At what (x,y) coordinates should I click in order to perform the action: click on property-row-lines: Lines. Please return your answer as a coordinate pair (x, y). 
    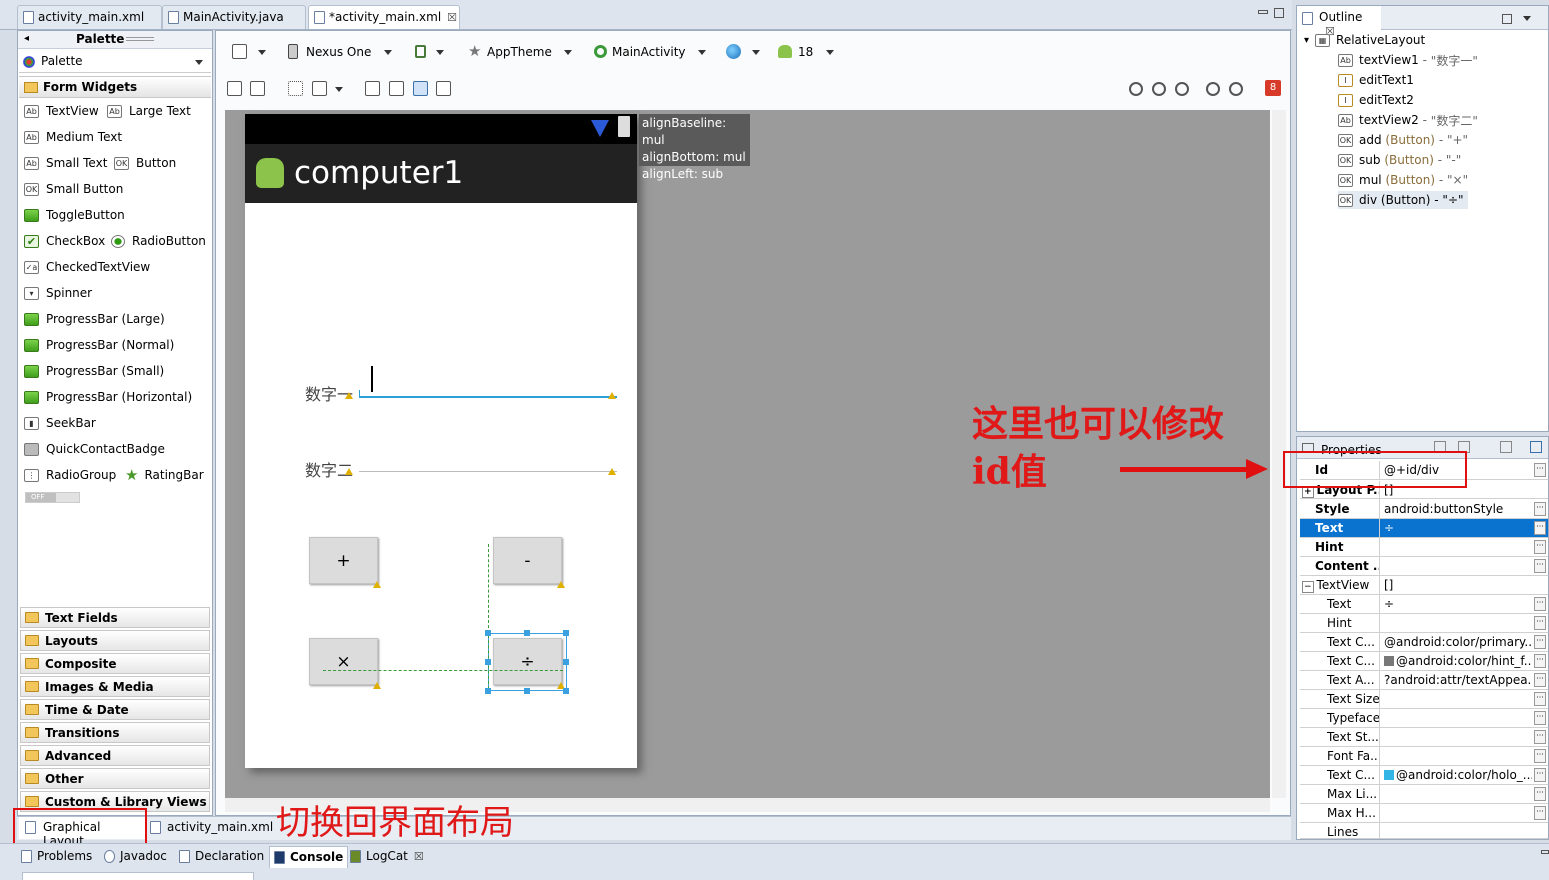
    Looking at the image, I should click on (1424, 831).